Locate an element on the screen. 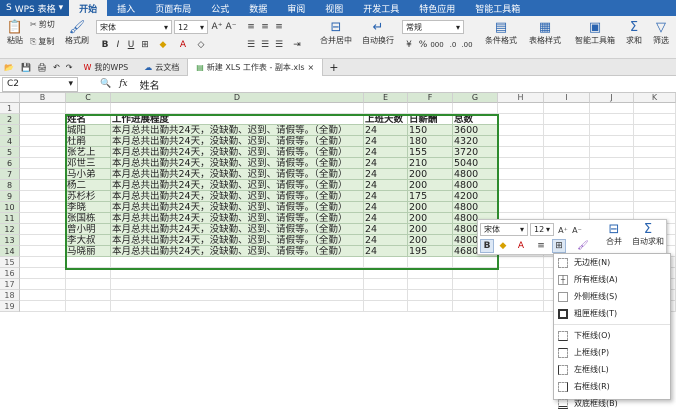  row-header: 4 is located at coordinates (10, 141).